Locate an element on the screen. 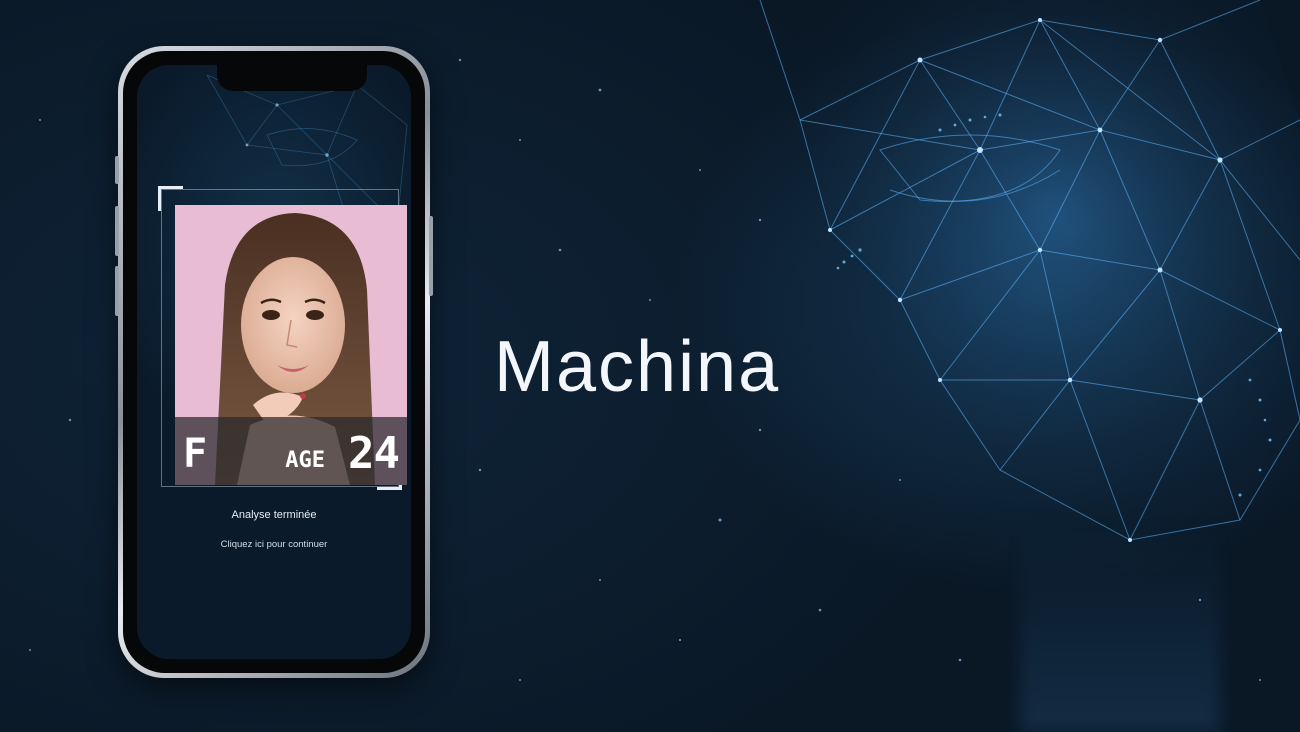 The height and width of the screenshot is (732, 1300). age-value: 24 is located at coordinates (374, 453).